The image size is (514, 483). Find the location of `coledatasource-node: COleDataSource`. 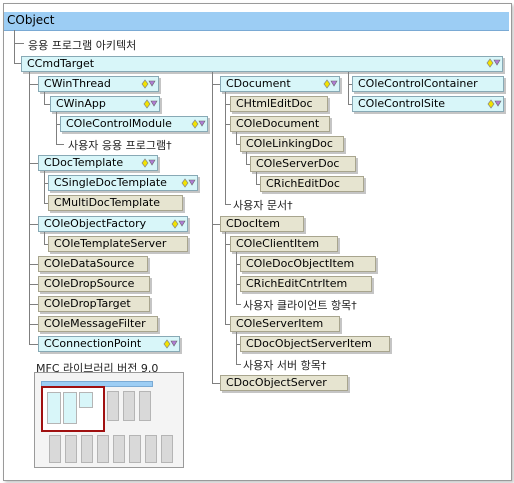

coledatasource-node: COleDataSource is located at coordinates (93, 264).